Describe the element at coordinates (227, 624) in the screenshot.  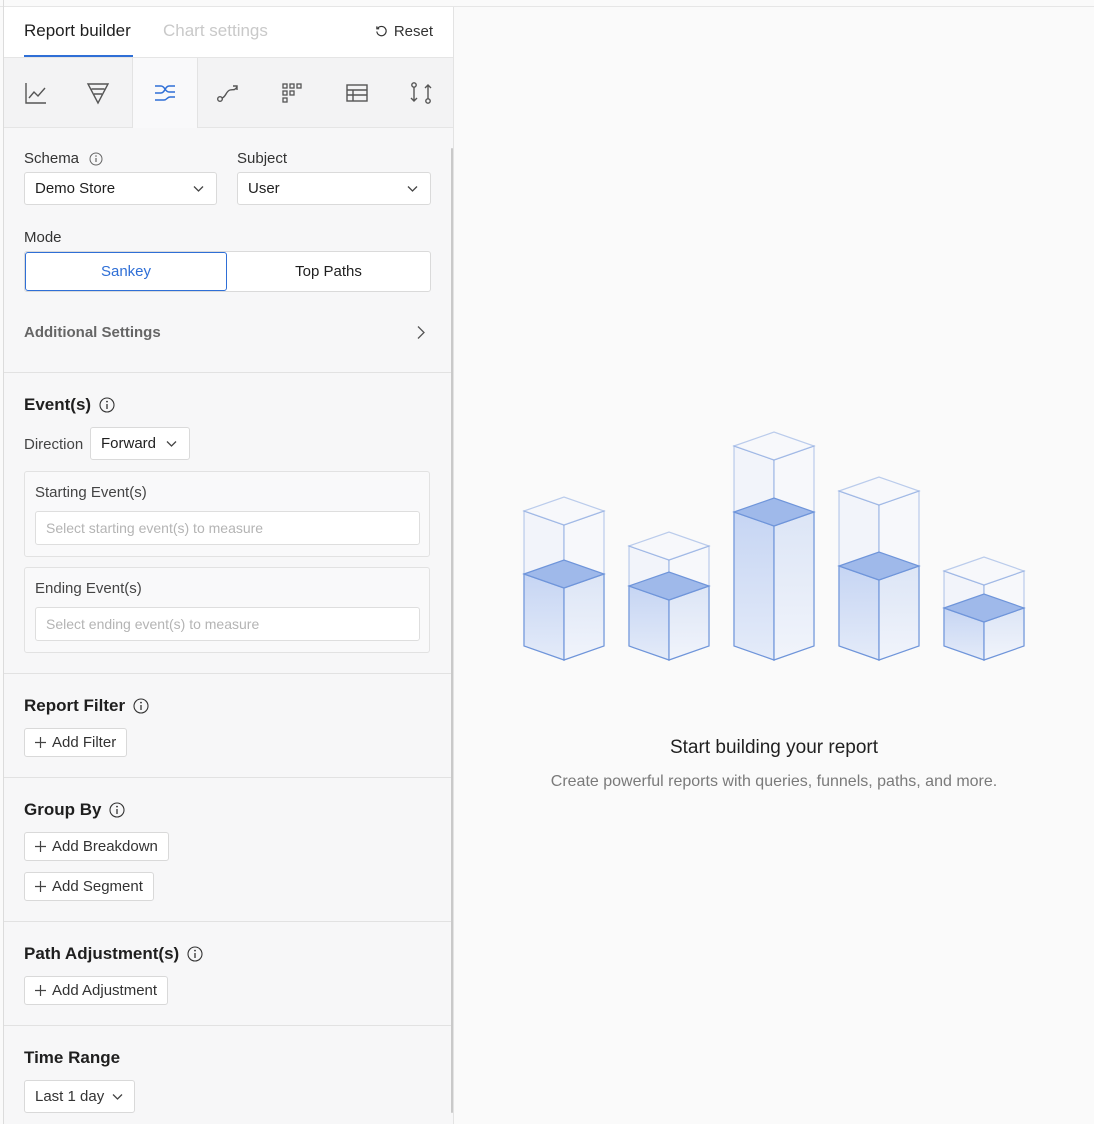
I see `ending-events-input: Select ending event(s) to measure` at that location.